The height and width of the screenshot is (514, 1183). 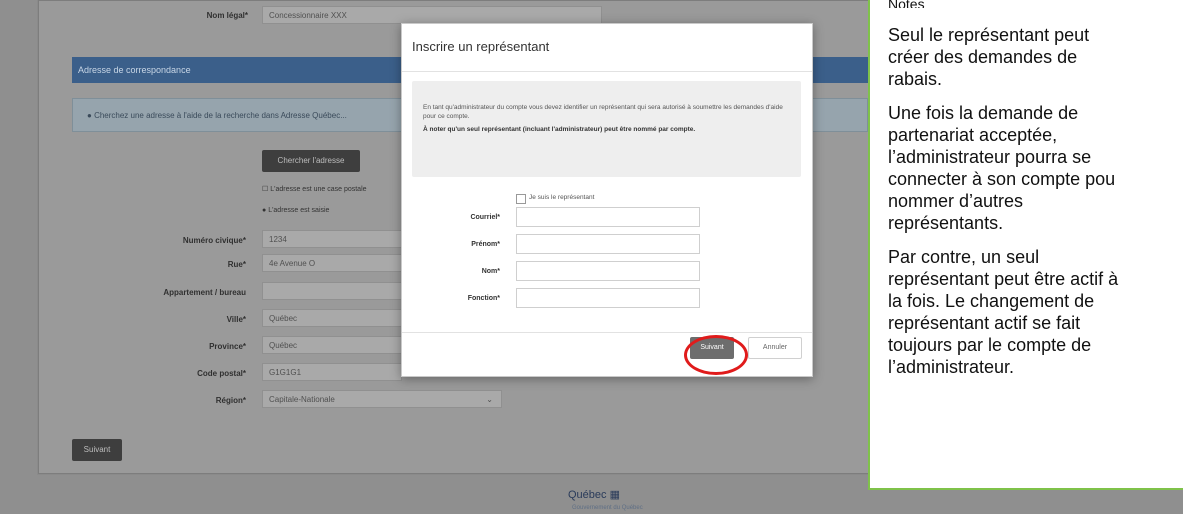 I want to click on street-field: 4e Avenue O, so click(x=332, y=263).